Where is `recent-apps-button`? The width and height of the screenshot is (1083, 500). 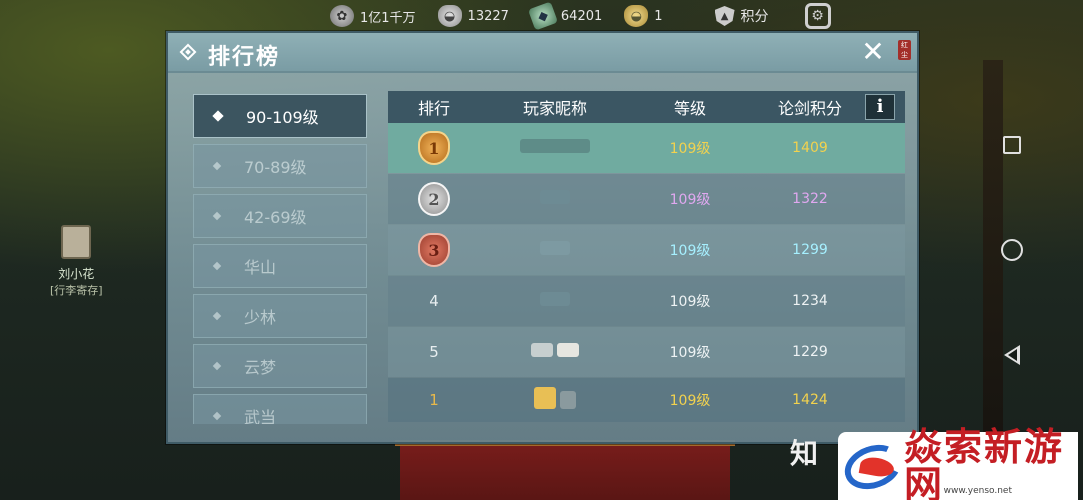 recent-apps-button is located at coordinates (1012, 145).